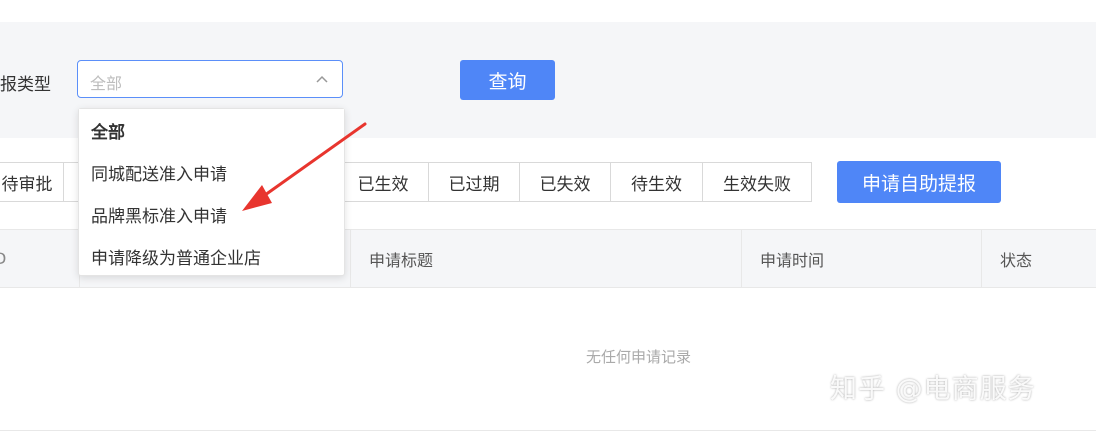  Describe the element at coordinates (639, 357) in the screenshot. I see `empty-state-text: 无任何申请记录` at that location.